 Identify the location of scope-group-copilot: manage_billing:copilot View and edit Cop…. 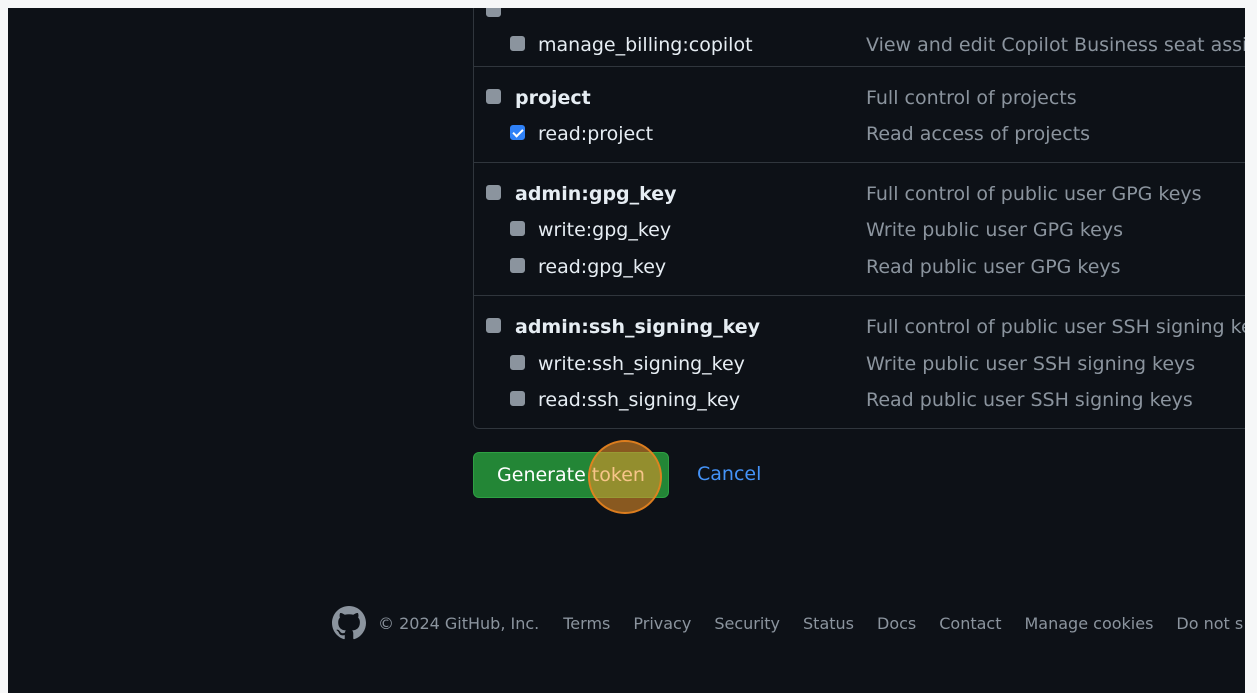
(859, 37).